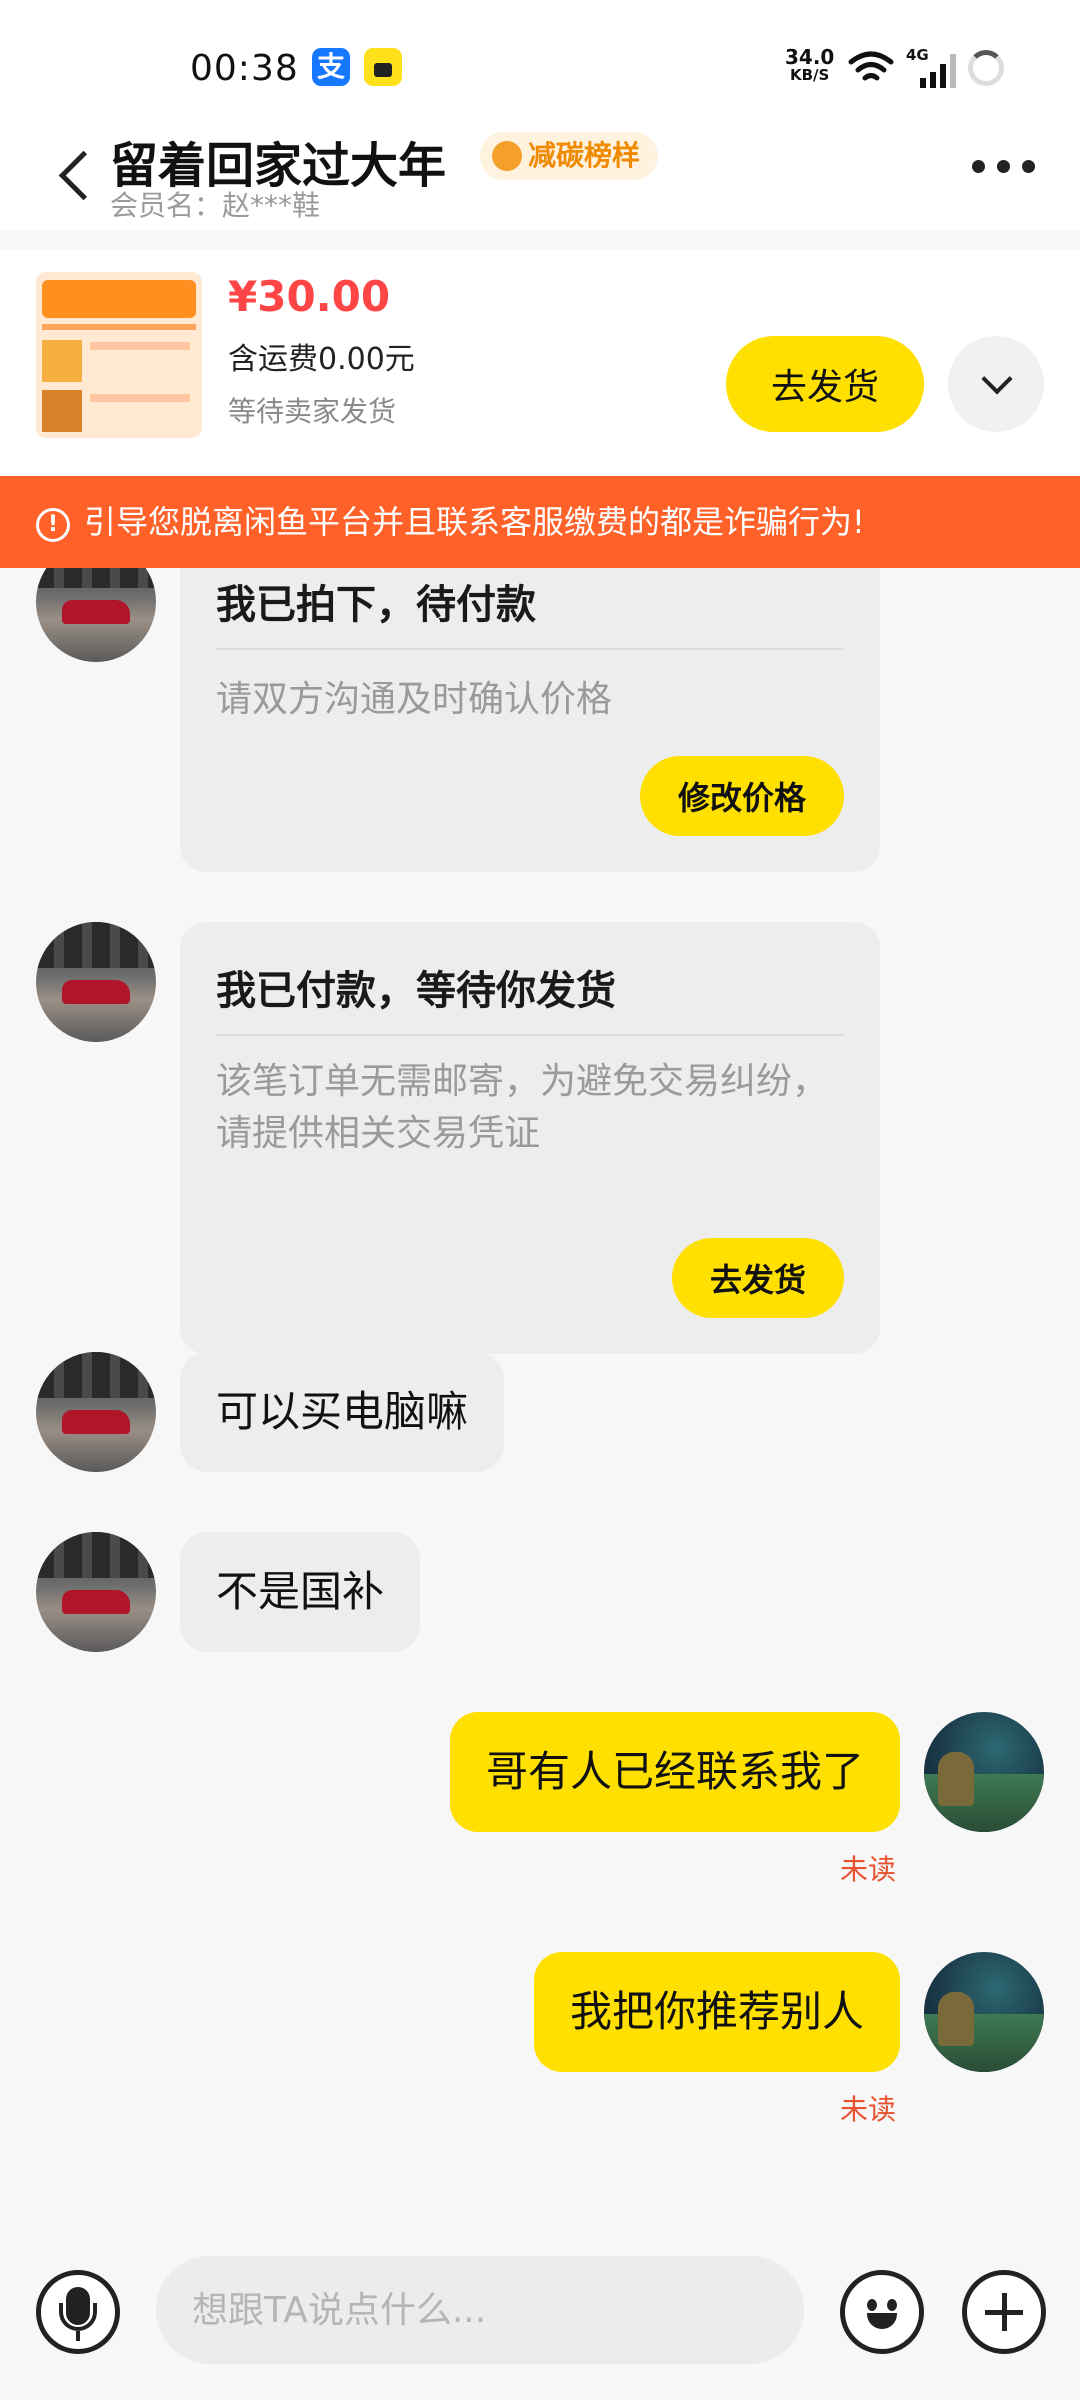 This screenshot has height=2400, width=1080. What do you see at coordinates (986, 68) in the screenshot?
I see `loading-icon` at bounding box center [986, 68].